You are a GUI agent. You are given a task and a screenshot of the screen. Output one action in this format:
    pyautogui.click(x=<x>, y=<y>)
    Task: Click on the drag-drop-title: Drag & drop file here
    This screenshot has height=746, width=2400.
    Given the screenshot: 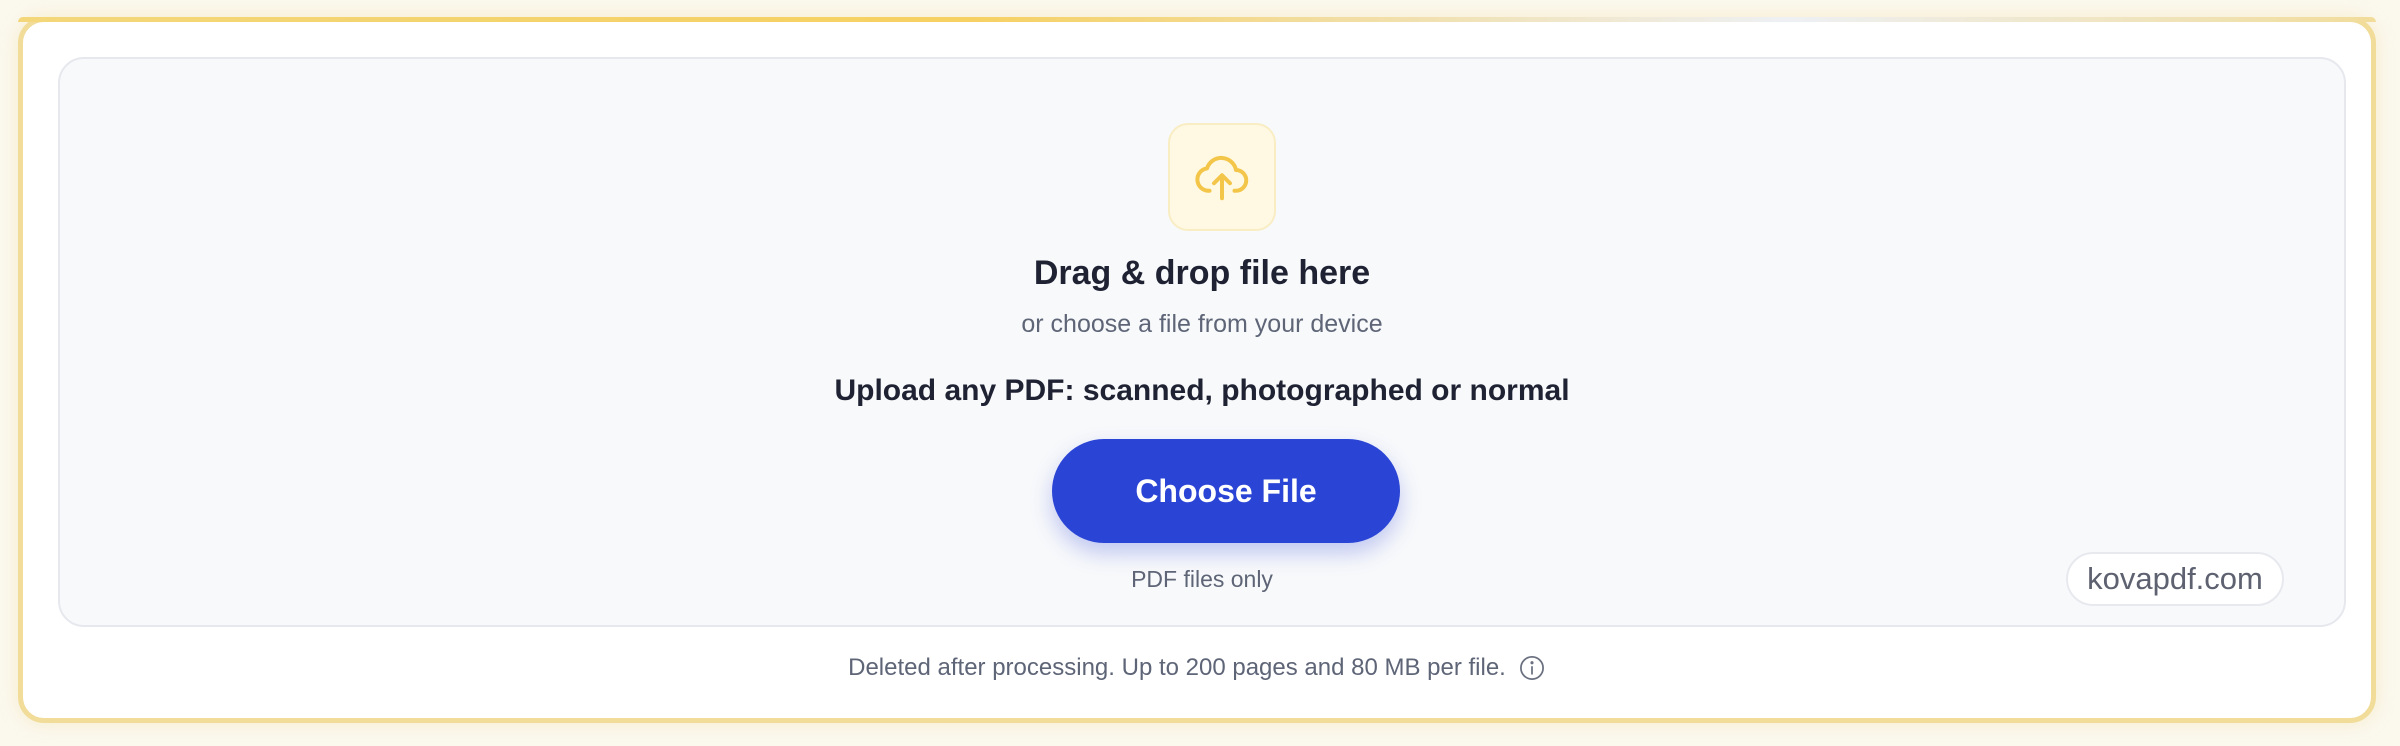 What is the action you would take?
    pyautogui.click(x=1202, y=273)
    